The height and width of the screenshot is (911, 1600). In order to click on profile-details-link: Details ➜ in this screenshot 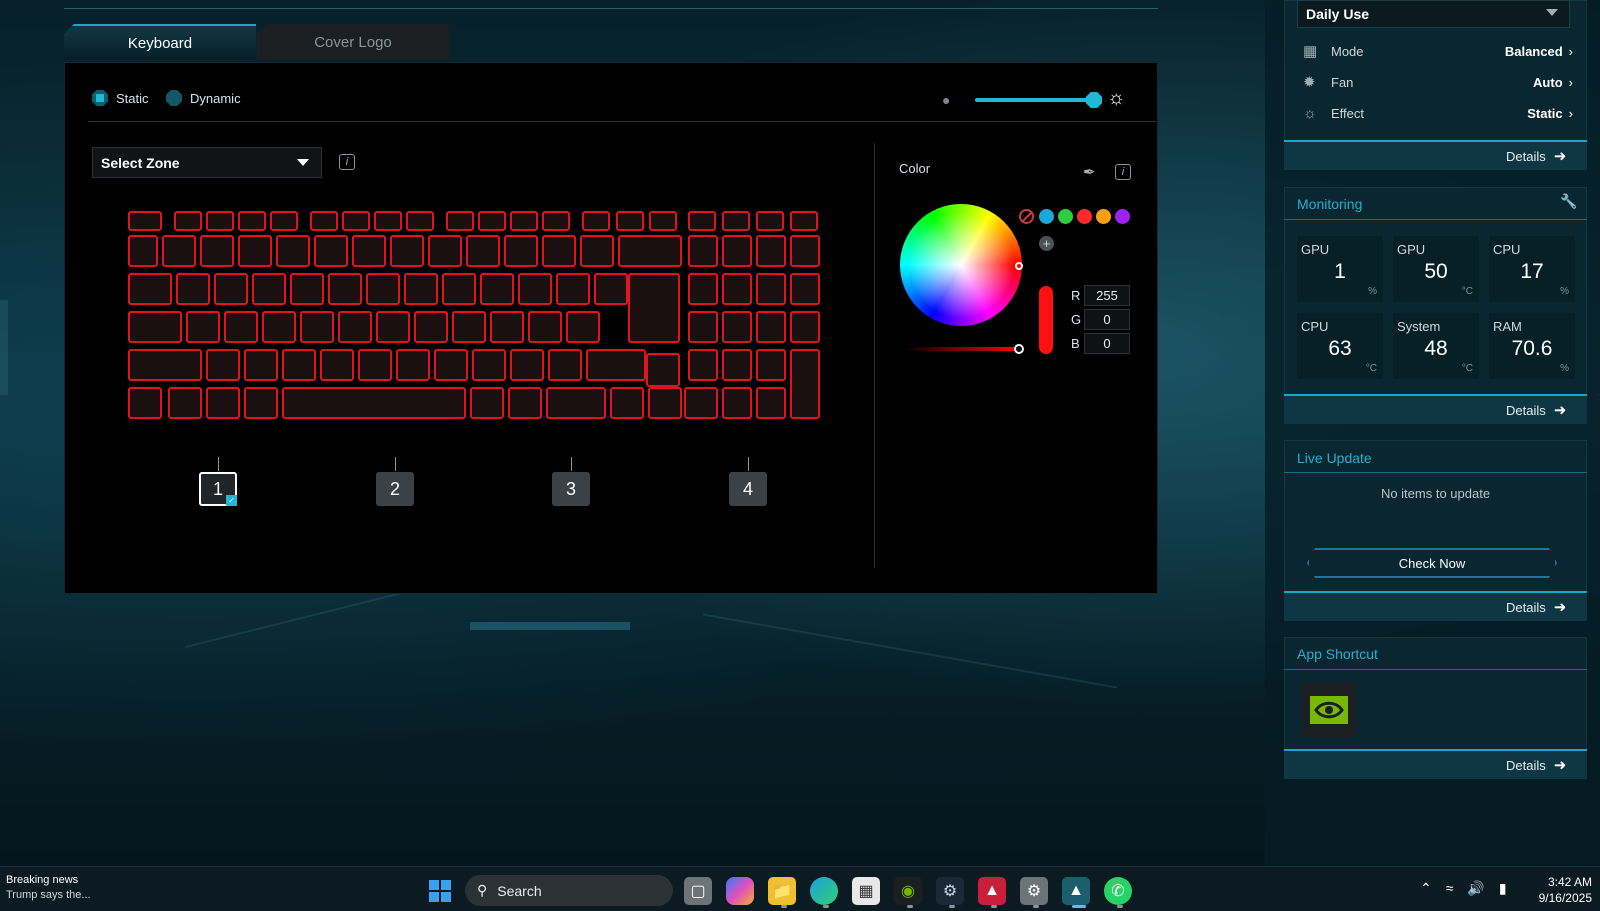, I will do `click(1536, 156)`.